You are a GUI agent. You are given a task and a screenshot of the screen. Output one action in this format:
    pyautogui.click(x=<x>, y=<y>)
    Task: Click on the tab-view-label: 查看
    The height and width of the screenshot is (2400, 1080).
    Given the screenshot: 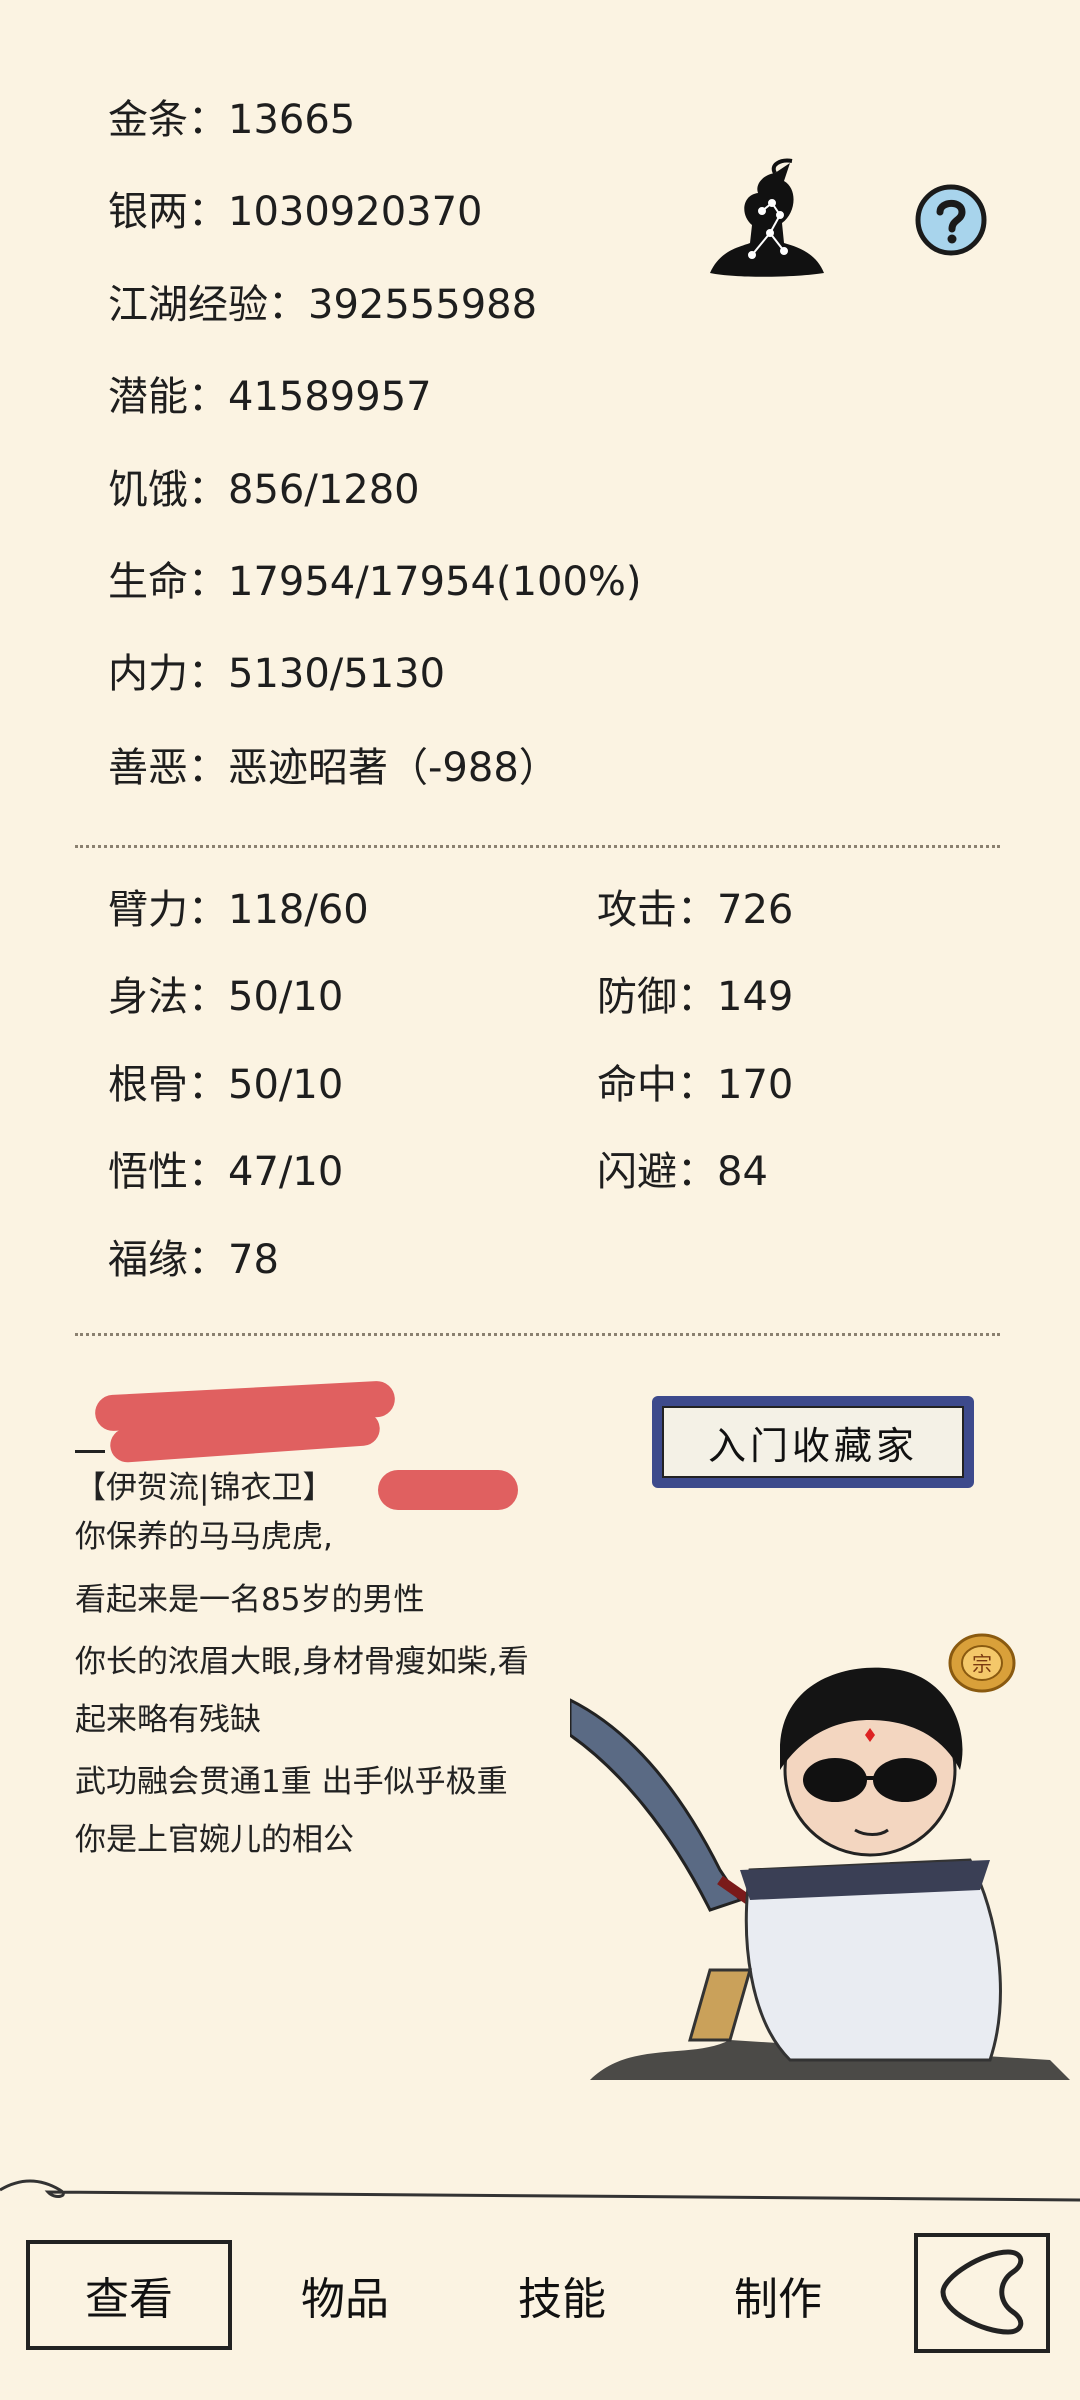 What is the action you would take?
    pyautogui.click(x=129, y=2299)
    